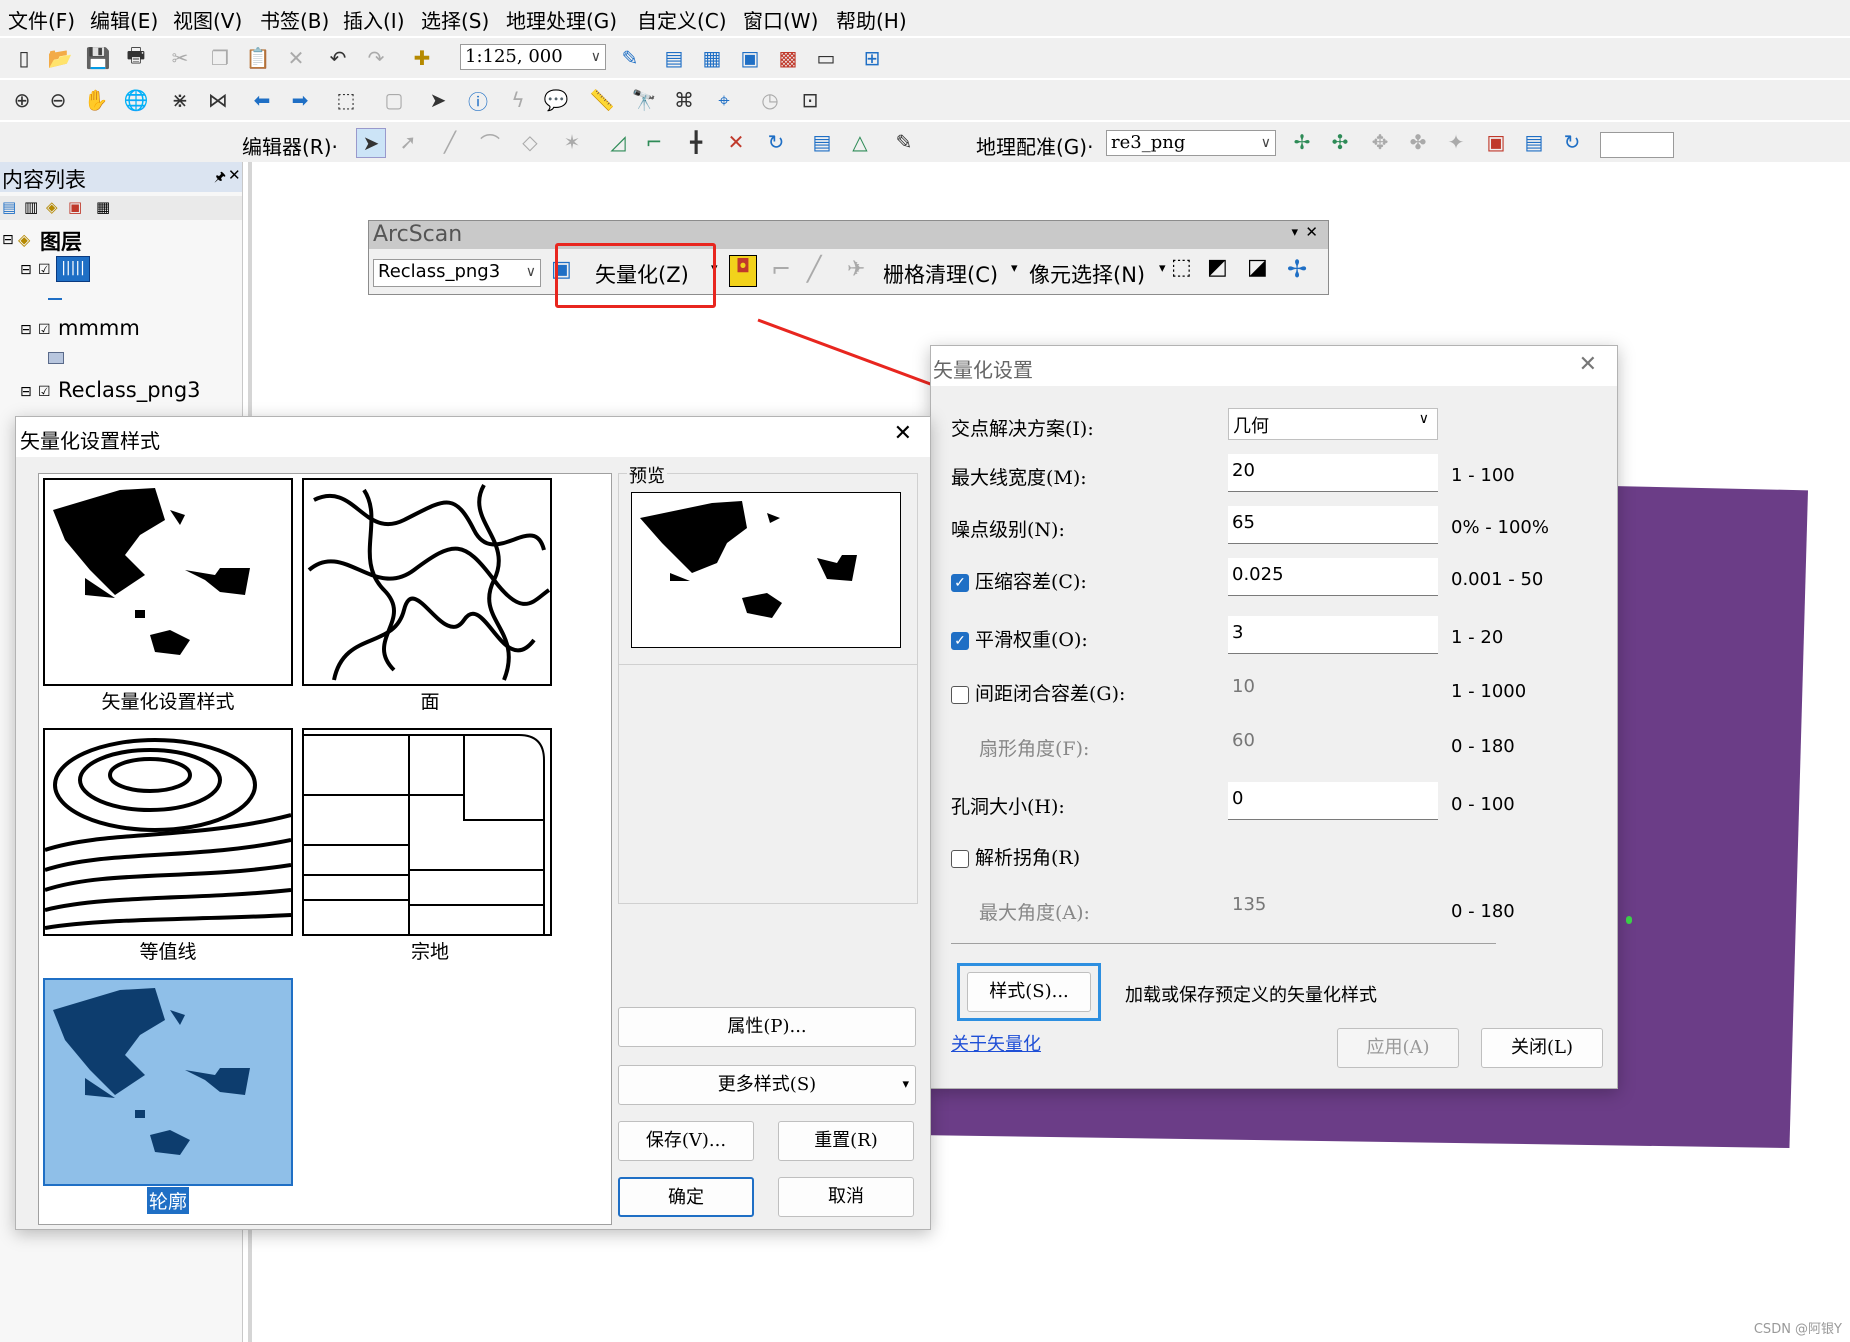  I want to click on straight-segment-icon: ╱, so click(450, 142).